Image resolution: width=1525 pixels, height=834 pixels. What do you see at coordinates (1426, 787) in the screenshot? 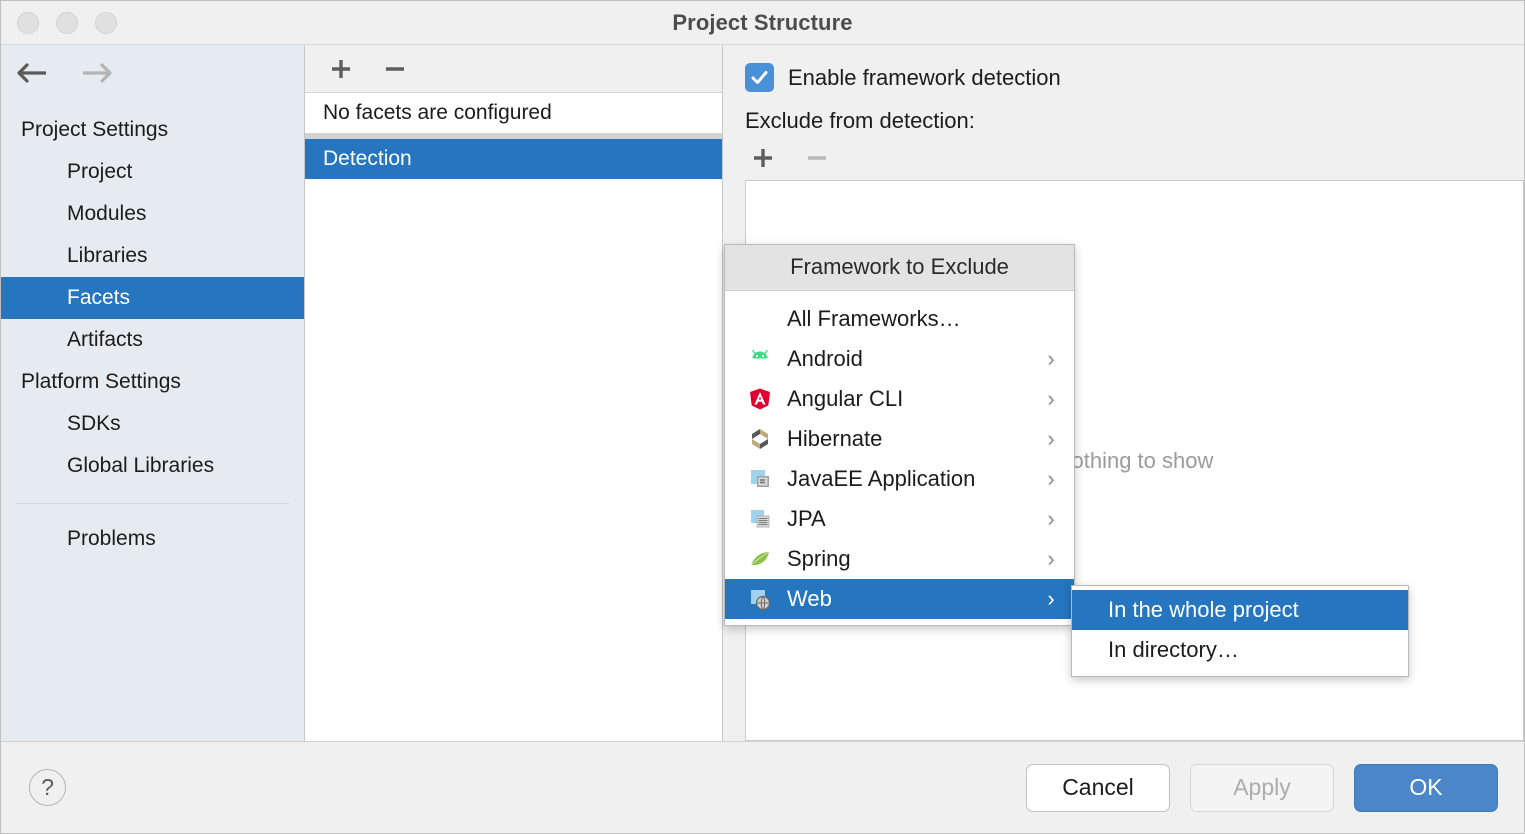
I see `ok-button: OK` at bounding box center [1426, 787].